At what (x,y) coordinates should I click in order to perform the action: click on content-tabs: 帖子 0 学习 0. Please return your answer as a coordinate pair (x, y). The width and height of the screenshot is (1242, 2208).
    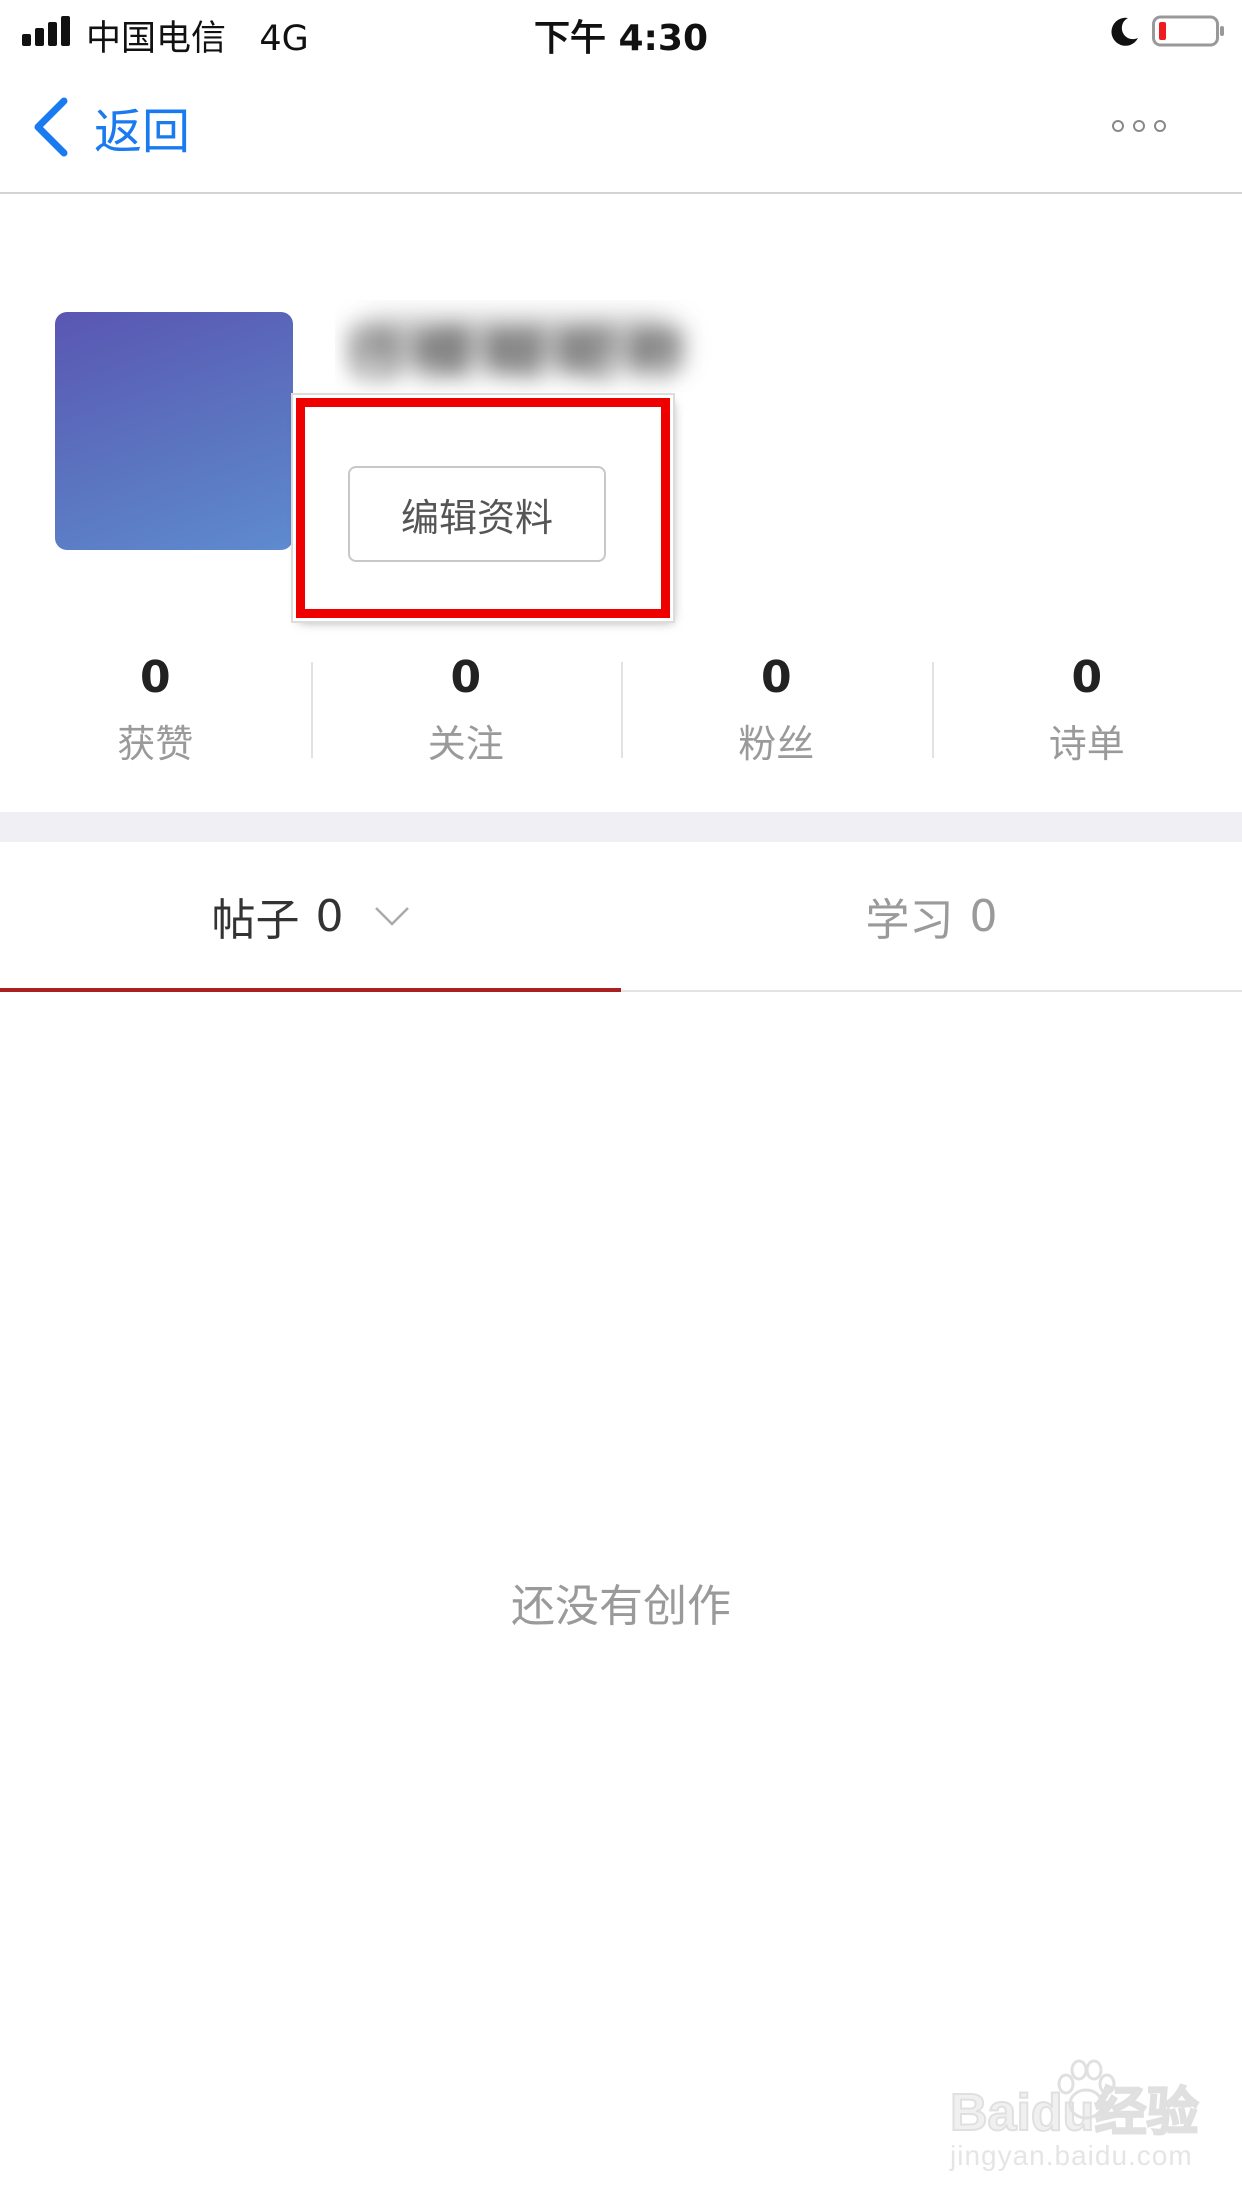
    Looking at the image, I should click on (621, 917).